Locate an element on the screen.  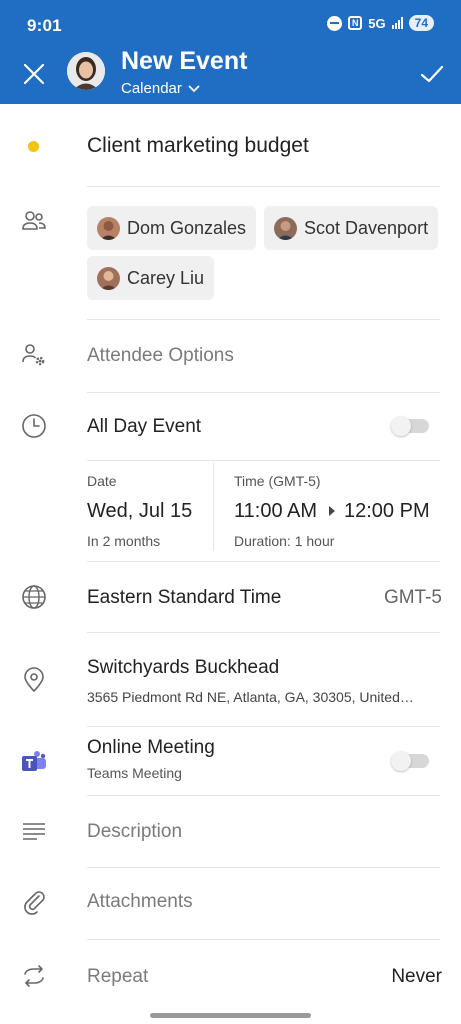
paperclip-icon is located at coordinates (34, 901).